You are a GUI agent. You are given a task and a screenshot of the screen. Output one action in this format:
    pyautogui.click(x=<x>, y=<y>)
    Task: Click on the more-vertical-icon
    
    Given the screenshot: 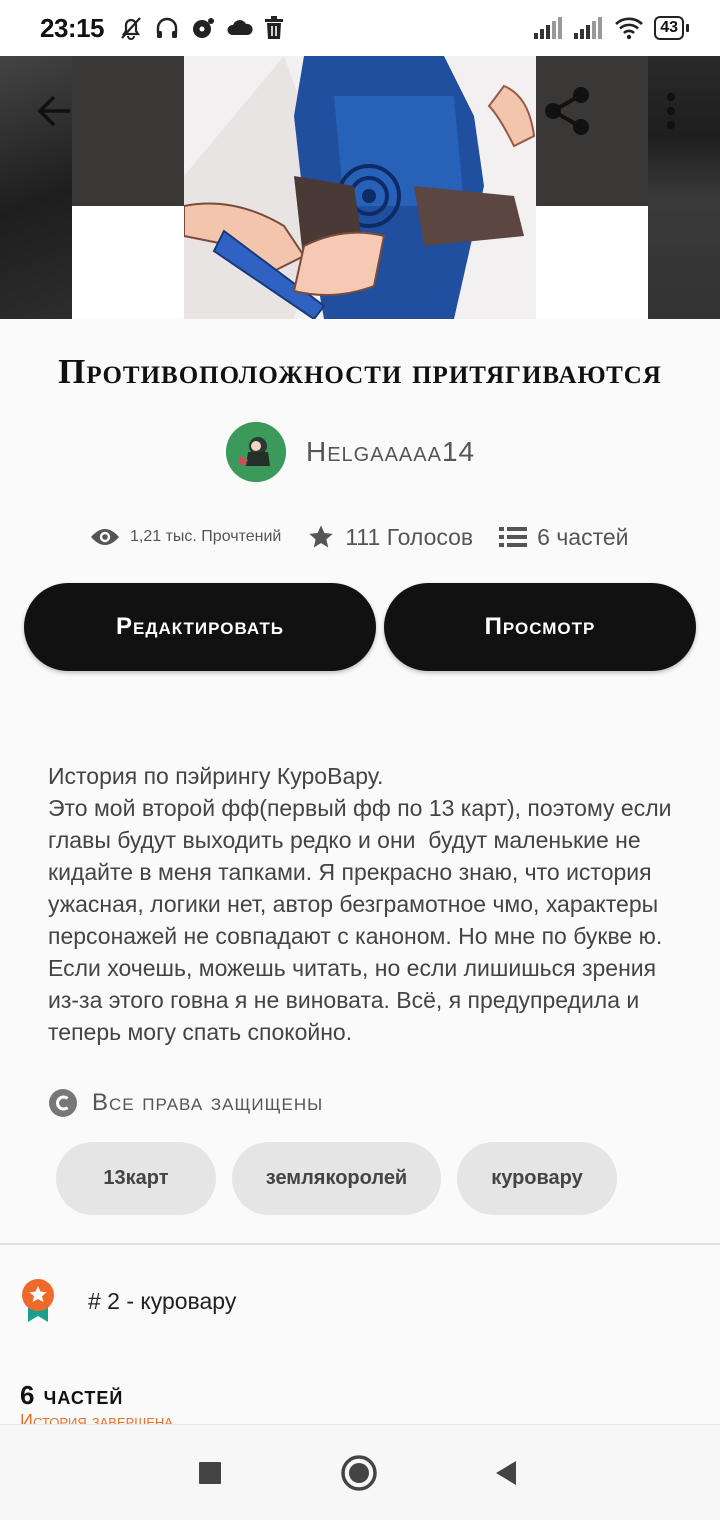 What is the action you would take?
    pyautogui.click(x=671, y=111)
    